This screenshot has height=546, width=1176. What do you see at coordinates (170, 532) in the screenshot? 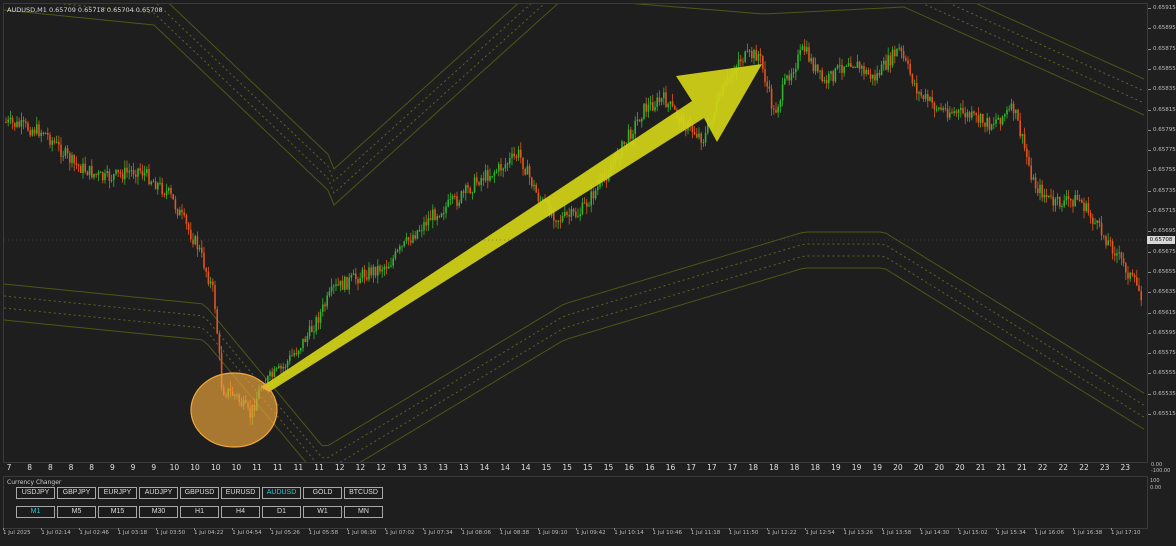
I see `time-tick: 1 Jul 03:50` at bounding box center [170, 532].